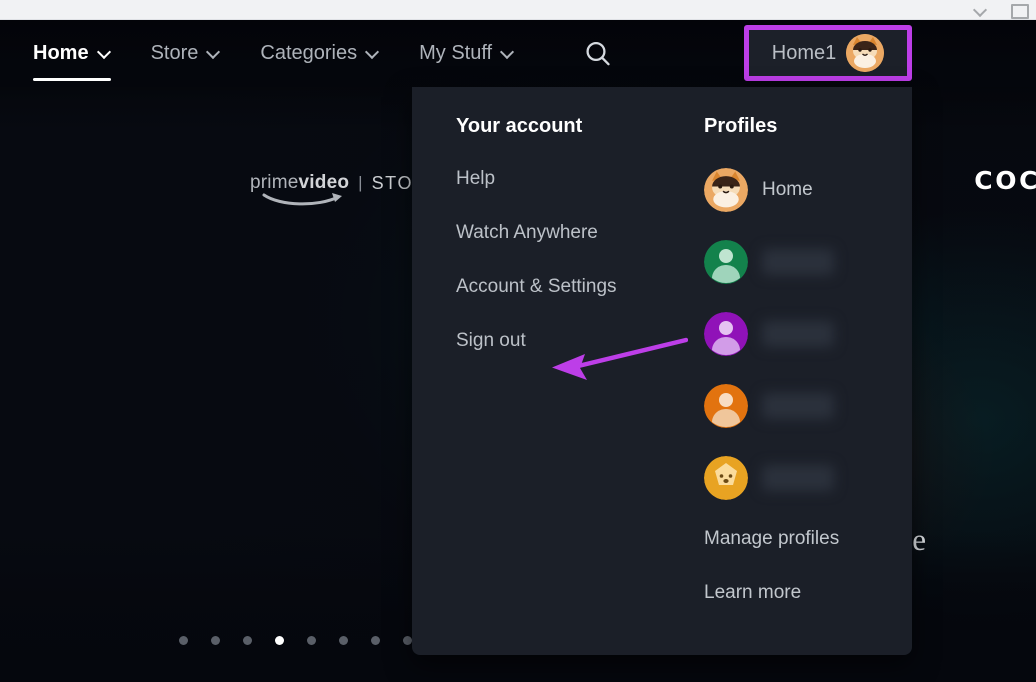 Image resolution: width=1036 pixels, height=682 pixels. Describe the element at coordinates (787, 189) in the screenshot. I see `profile-name-home: Home` at that location.